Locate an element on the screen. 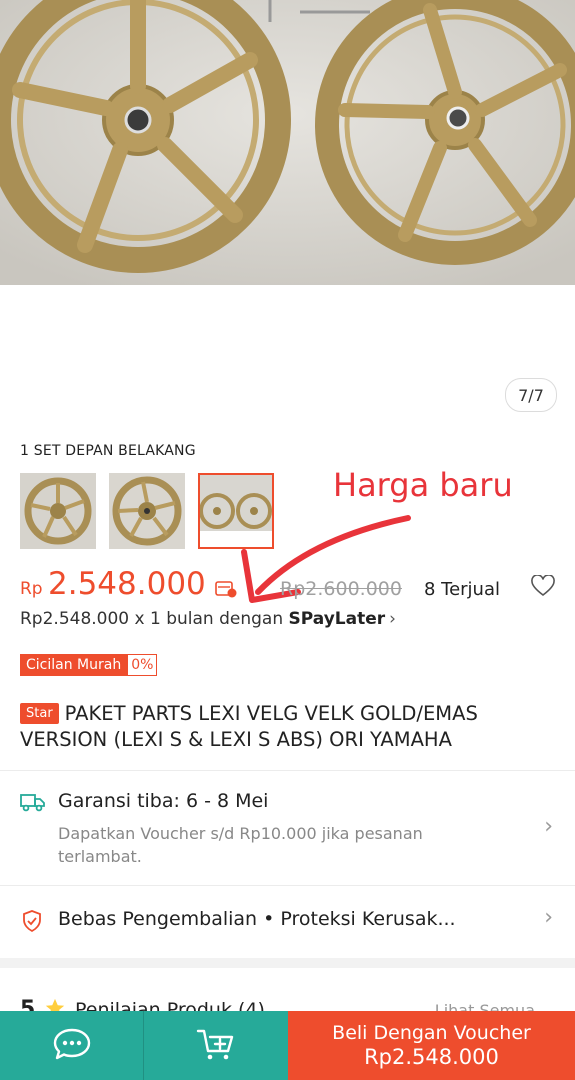  chat-icon is located at coordinates (72, 1046).